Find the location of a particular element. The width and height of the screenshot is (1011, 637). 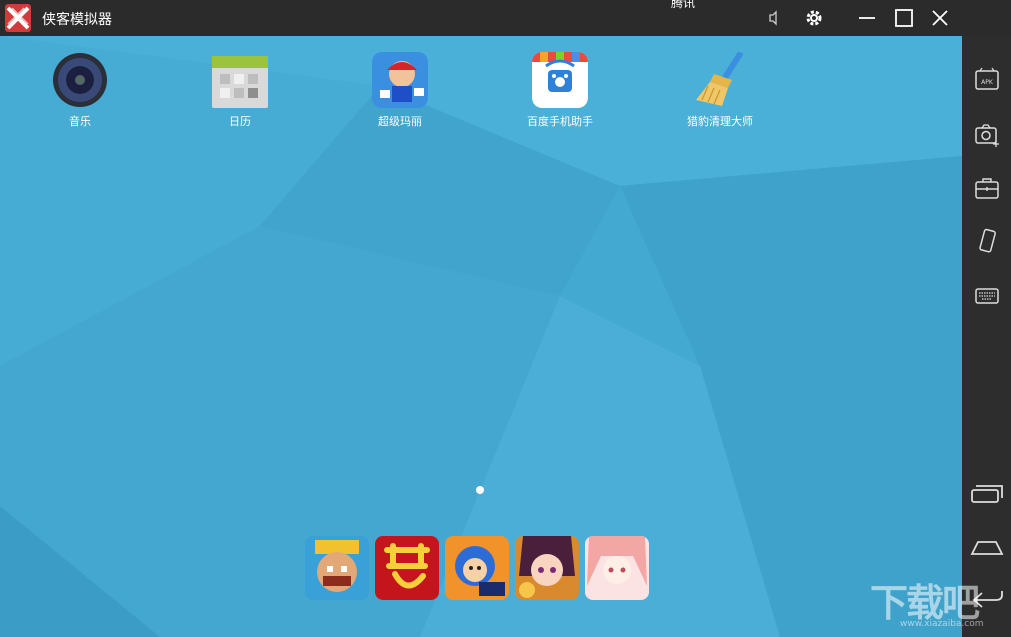

toolbox-button is located at coordinates (987, 188).